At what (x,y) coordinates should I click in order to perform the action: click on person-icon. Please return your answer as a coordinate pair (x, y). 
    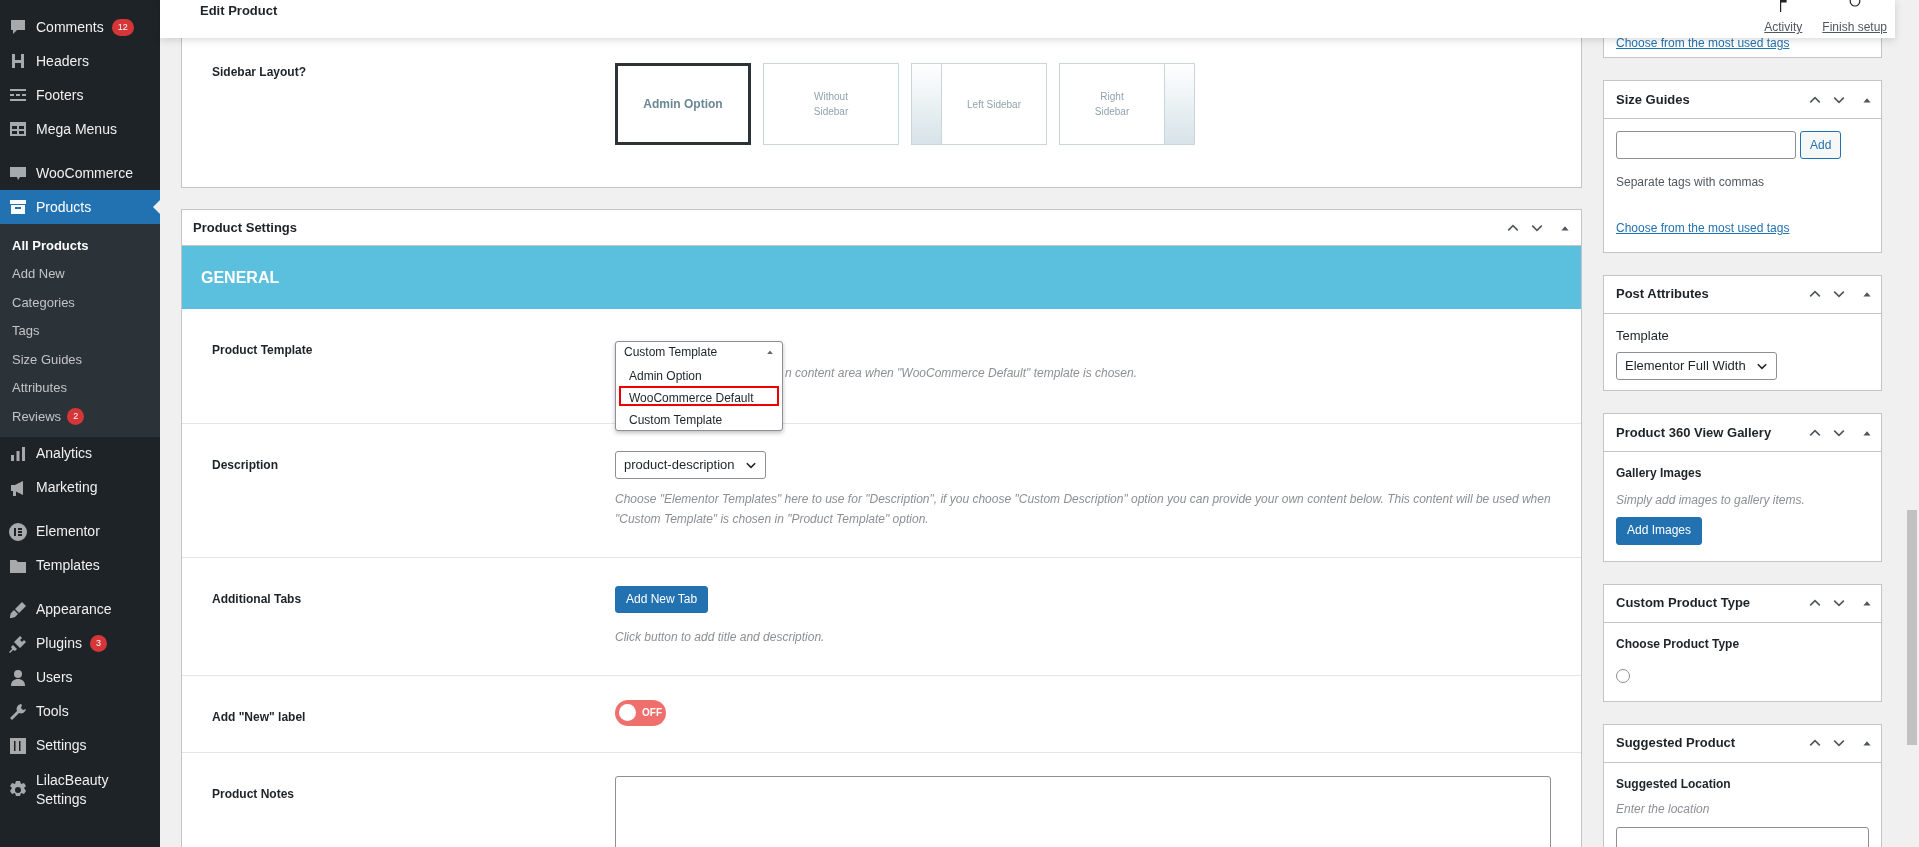
    Looking at the image, I should click on (18, 677).